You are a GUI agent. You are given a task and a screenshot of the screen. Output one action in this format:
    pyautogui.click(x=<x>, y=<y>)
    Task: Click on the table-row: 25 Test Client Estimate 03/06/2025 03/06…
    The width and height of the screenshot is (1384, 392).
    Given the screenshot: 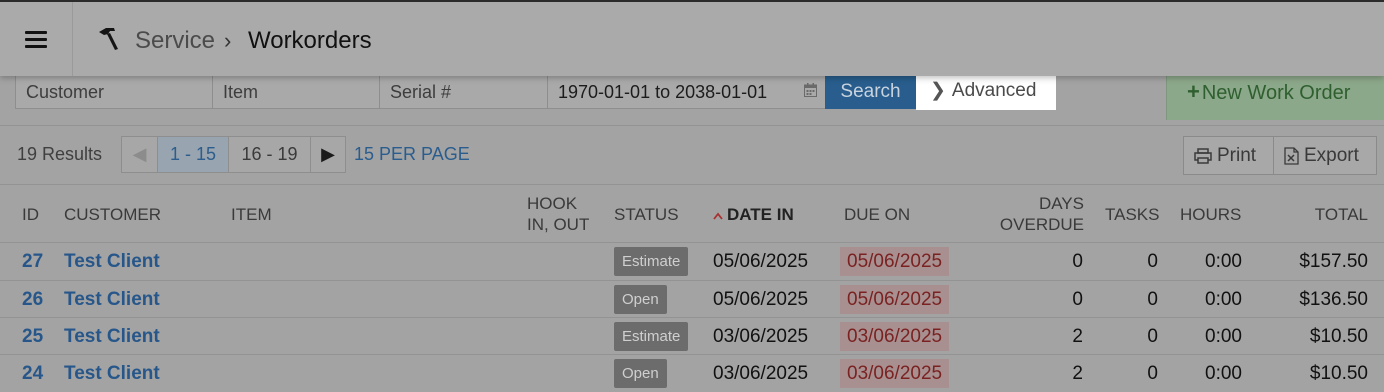 What is the action you would take?
    pyautogui.click(x=692, y=336)
    